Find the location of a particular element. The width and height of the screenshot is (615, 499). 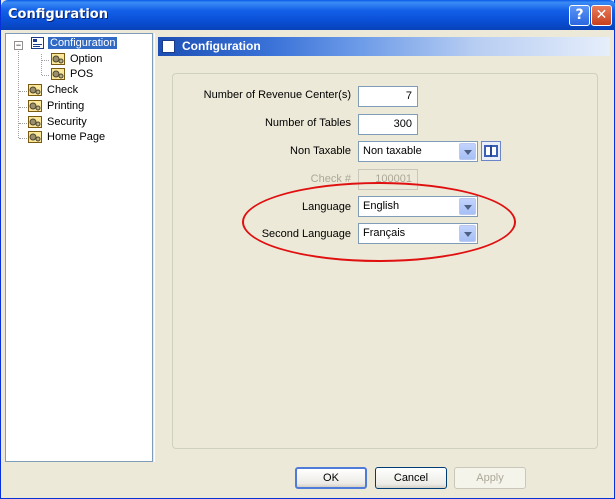

close-icon: ✕ is located at coordinates (601, 15).